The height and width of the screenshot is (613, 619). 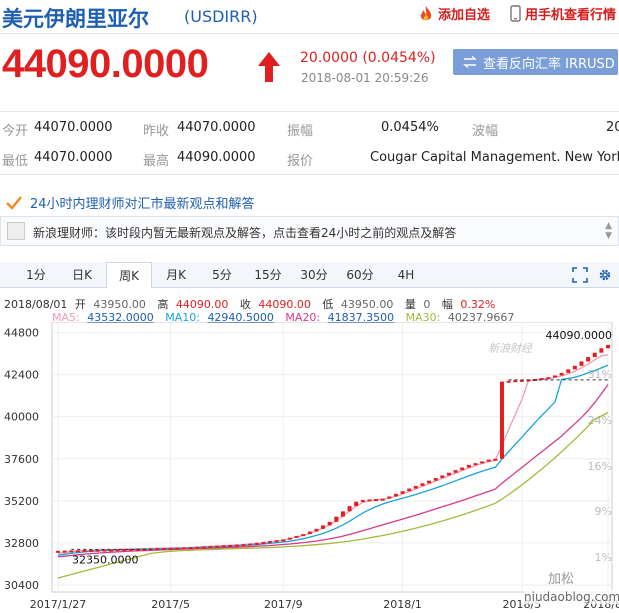 I want to click on amplitude-value: 0.0454%, so click(x=410, y=127).